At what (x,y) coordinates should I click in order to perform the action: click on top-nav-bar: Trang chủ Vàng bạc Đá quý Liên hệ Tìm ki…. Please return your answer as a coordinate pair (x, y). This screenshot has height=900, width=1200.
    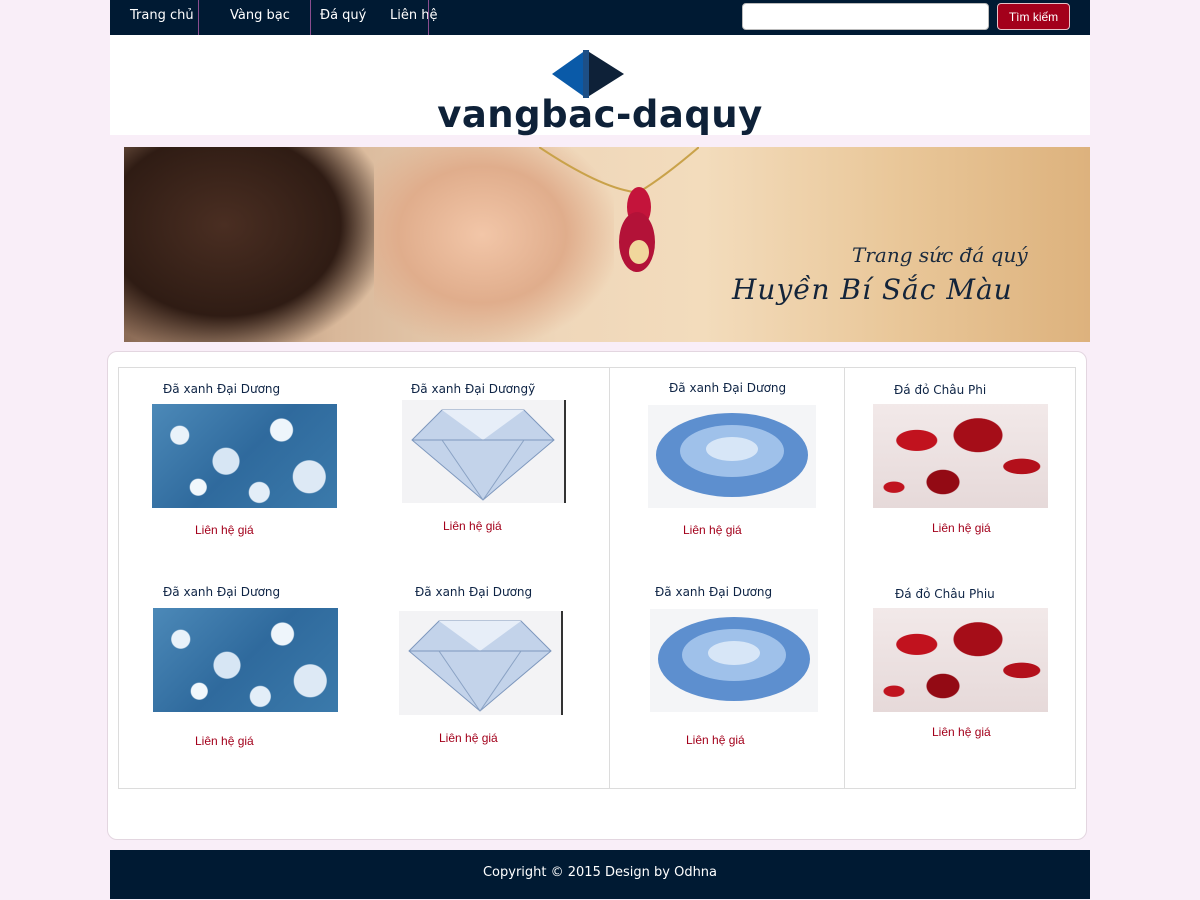
    Looking at the image, I should click on (600, 17).